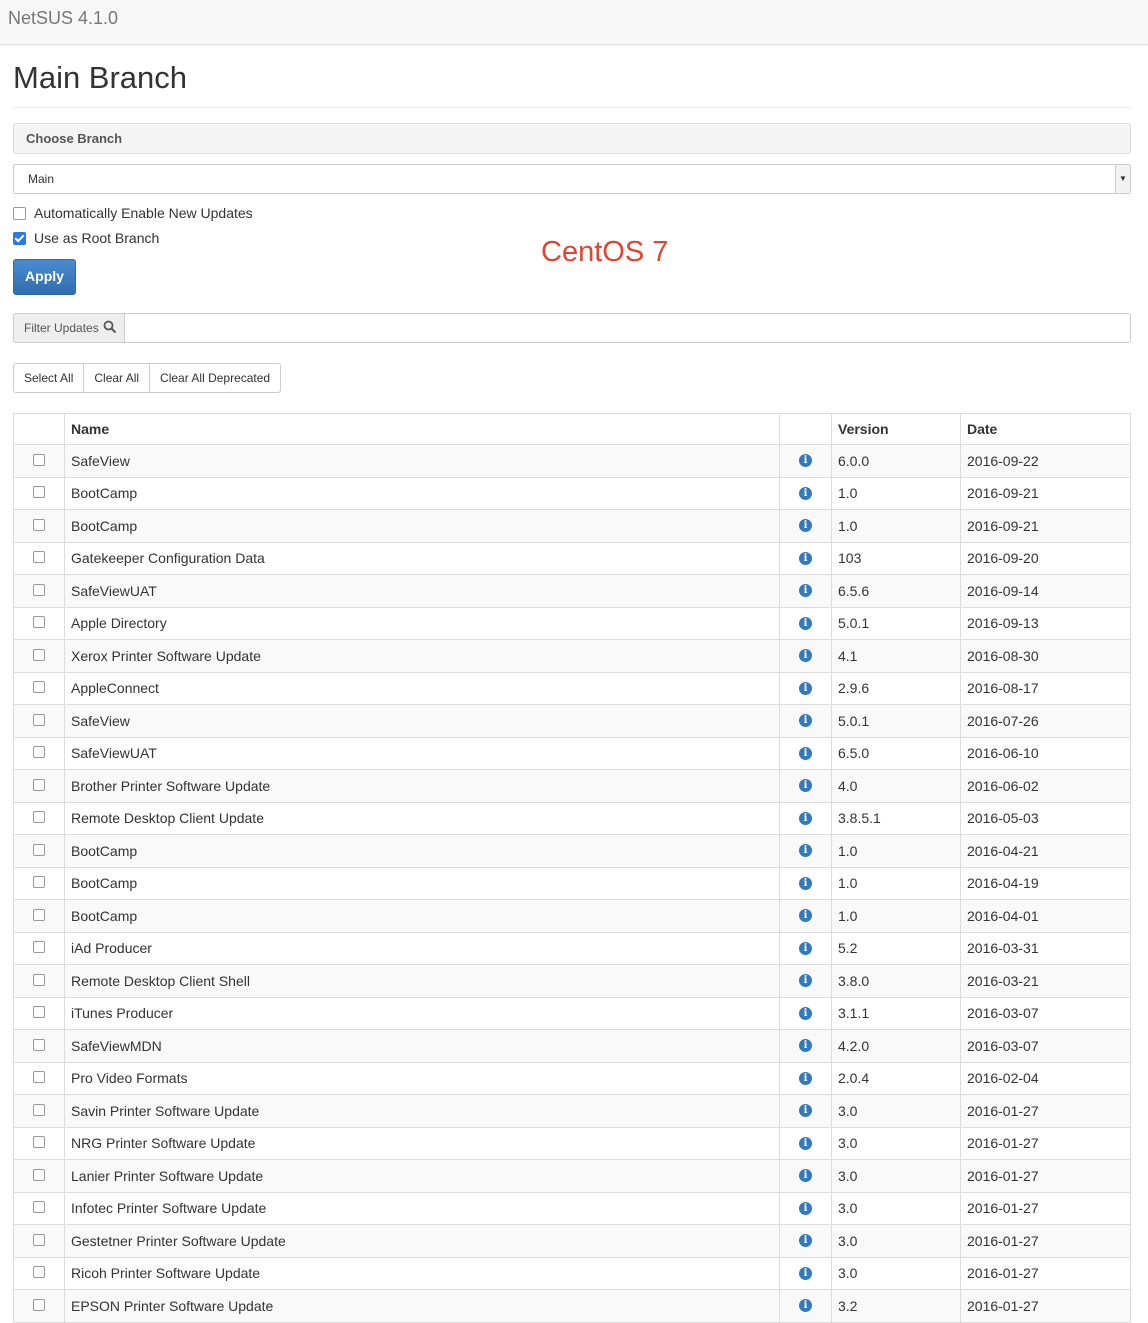  Describe the element at coordinates (422, 1241) in the screenshot. I see `update-name: Gestetner Printer Software Update` at that location.